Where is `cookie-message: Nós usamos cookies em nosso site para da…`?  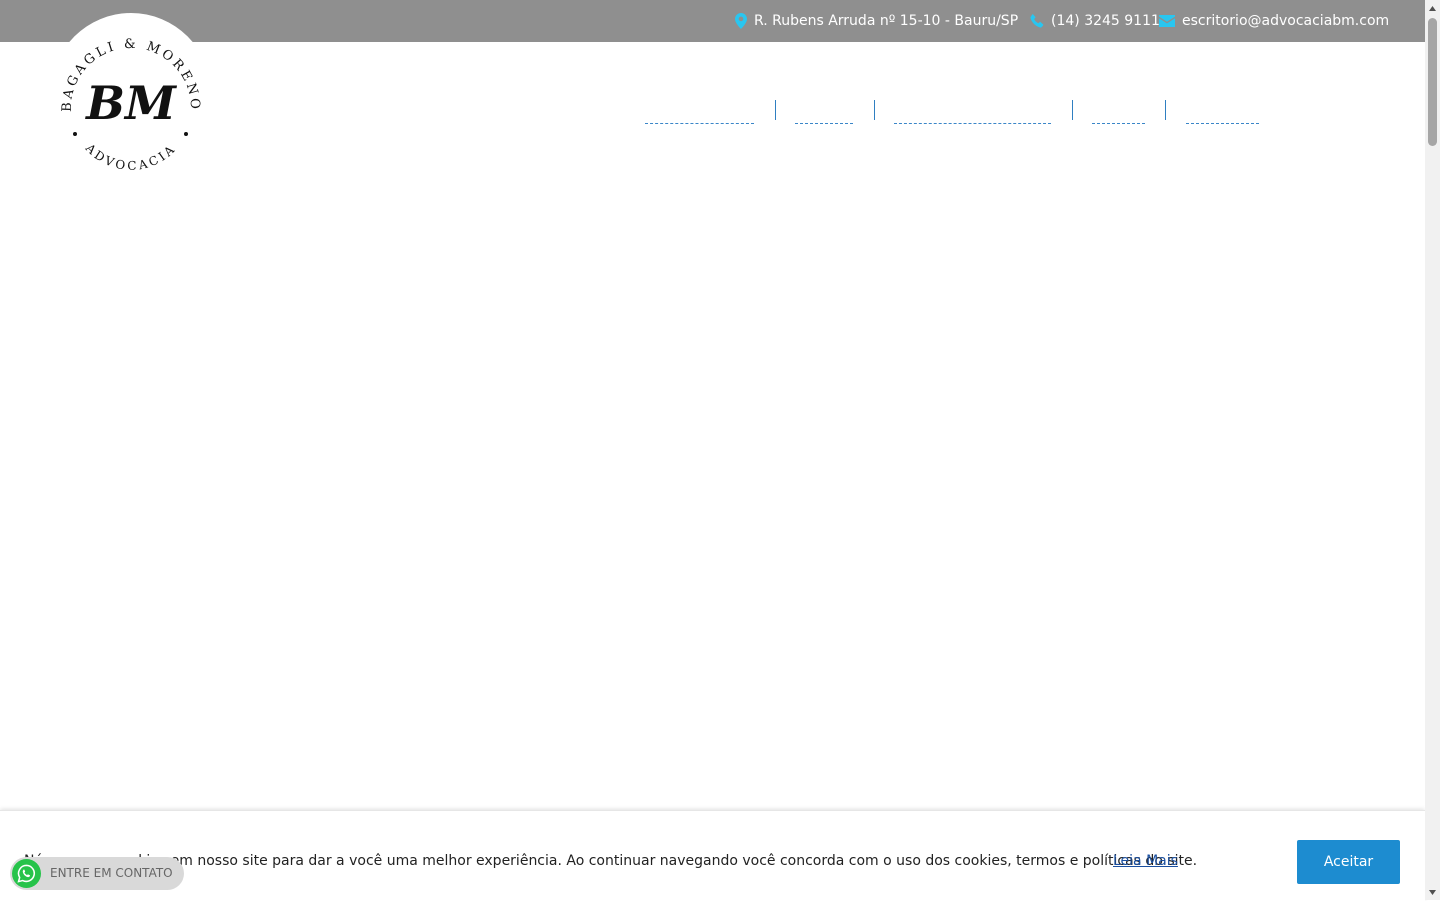 cookie-message: Nós usamos cookies em nosso site para da… is located at coordinates (611, 861).